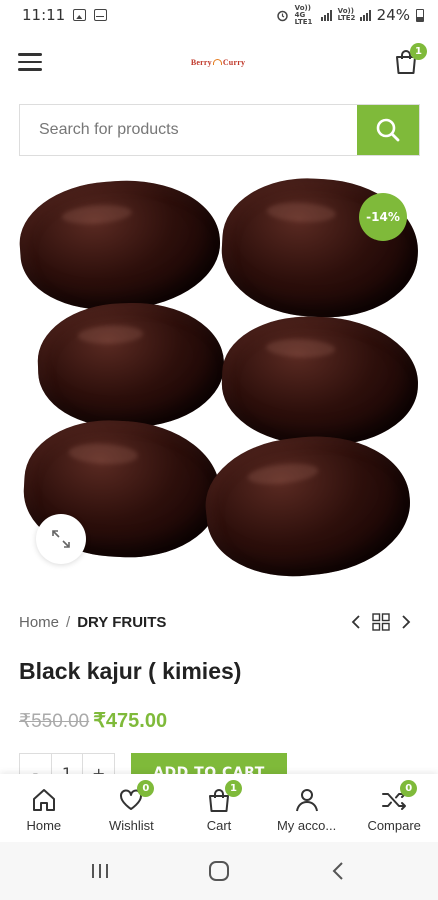 The image size is (438, 900). What do you see at coordinates (121, 622) in the screenshot?
I see `breadcrumb-category: DRY FRUITS` at bounding box center [121, 622].